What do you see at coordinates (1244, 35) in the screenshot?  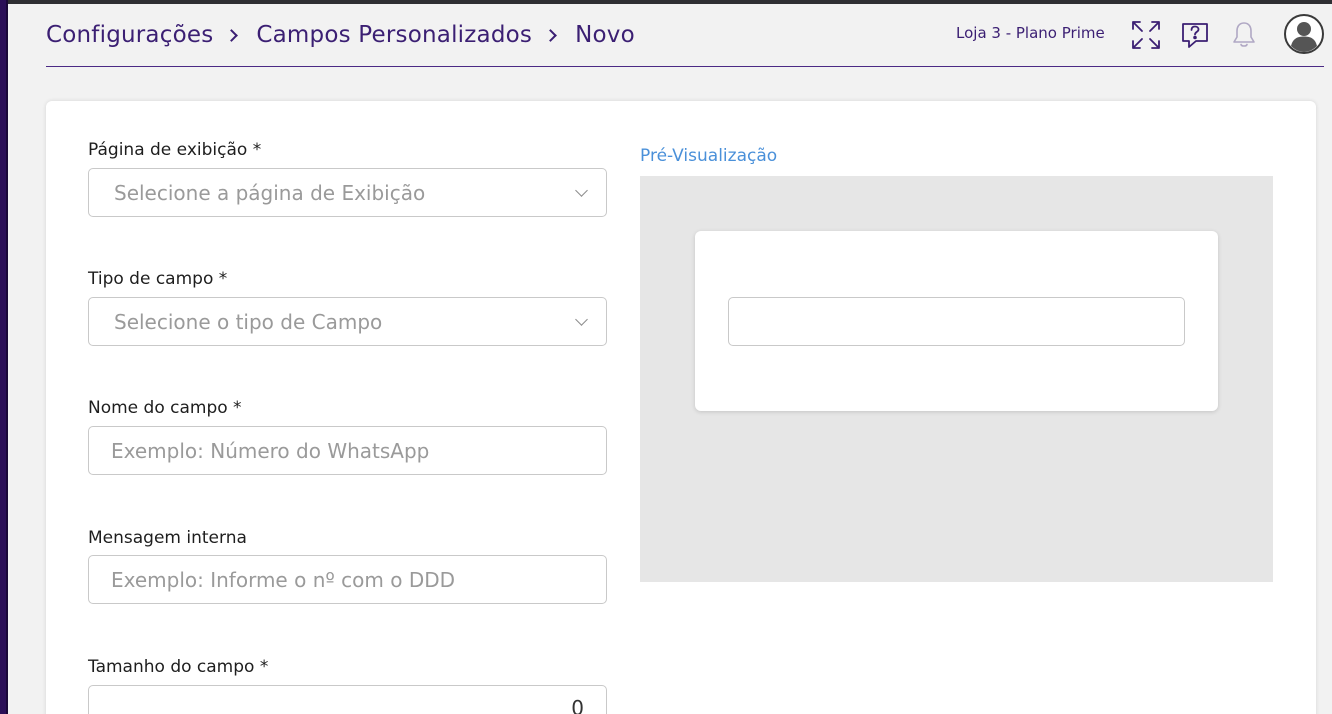 I see `bell-icon` at bounding box center [1244, 35].